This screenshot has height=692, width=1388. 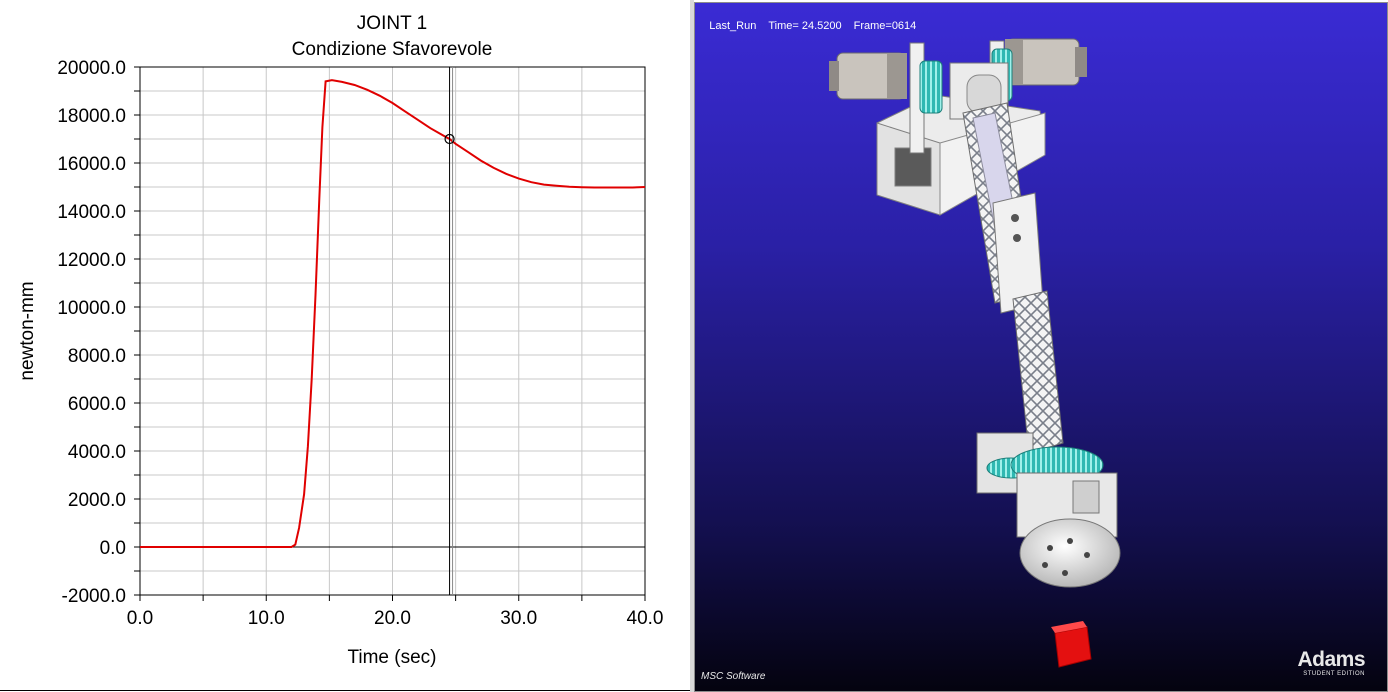 What do you see at coordinates (1048, 510) in the screenshot?
I see `wrist-assembly` at bounding box center [1048, 510].